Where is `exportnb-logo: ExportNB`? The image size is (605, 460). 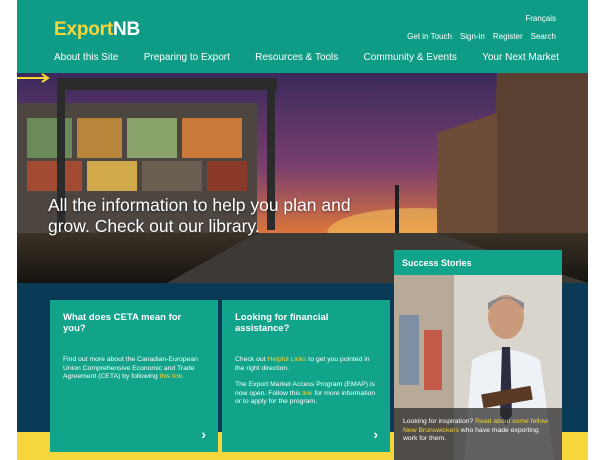
exportnb-logo: ExportNB is located at coordinates (97, 30).